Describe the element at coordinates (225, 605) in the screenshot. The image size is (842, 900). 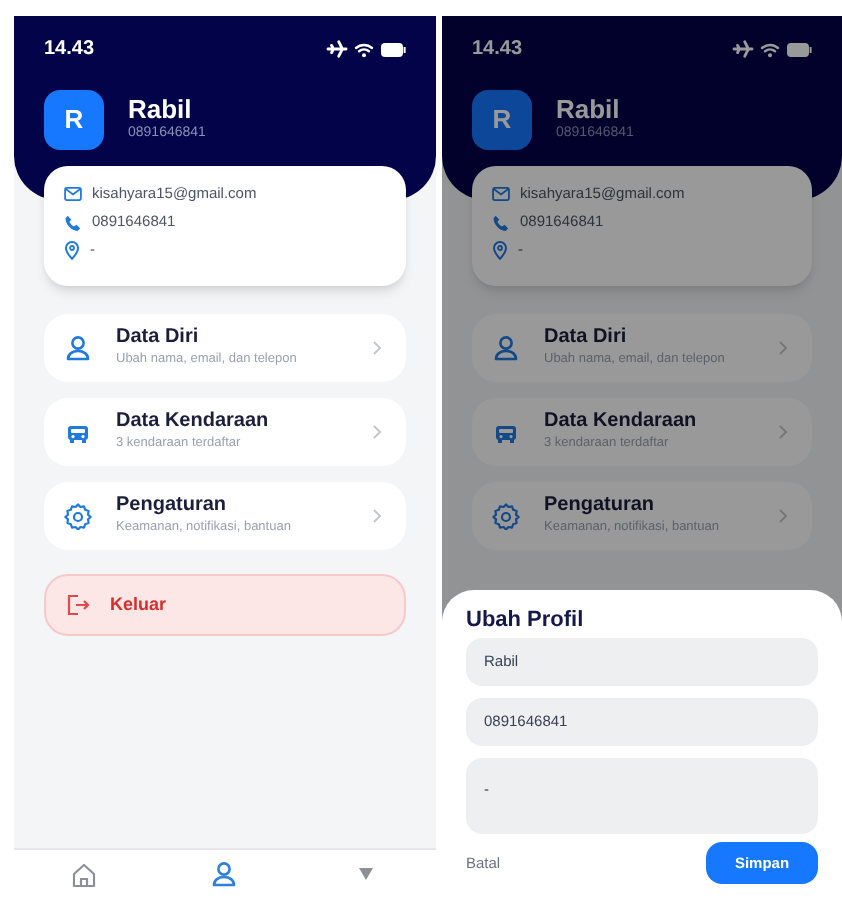
I see `logout-button: Keluar` at that location.